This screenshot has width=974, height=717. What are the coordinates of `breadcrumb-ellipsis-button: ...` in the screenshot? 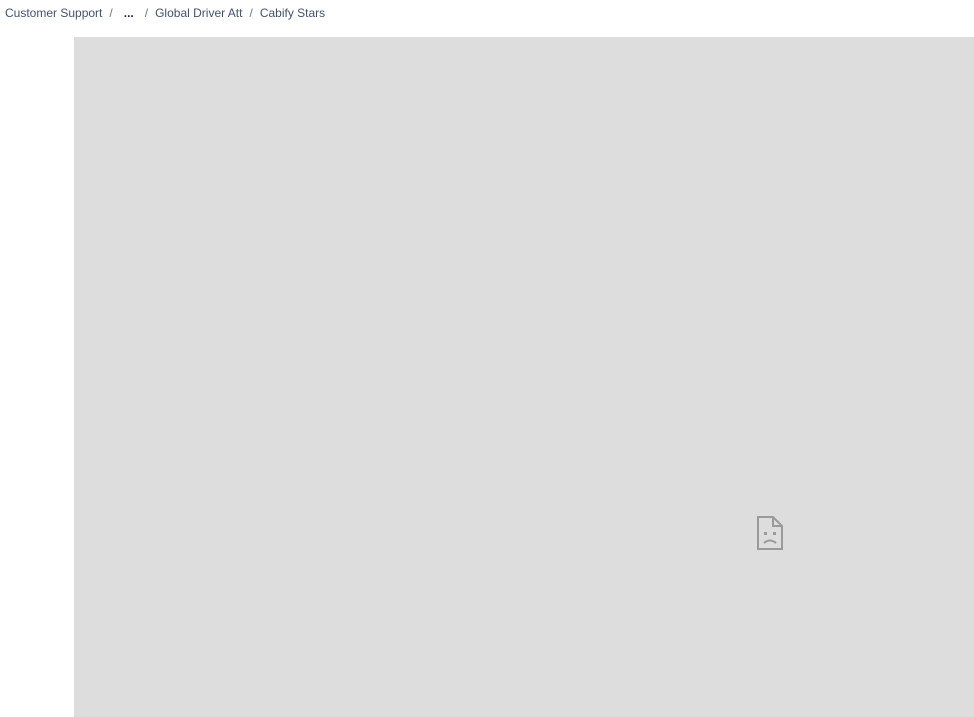 It's located at (129, 13).